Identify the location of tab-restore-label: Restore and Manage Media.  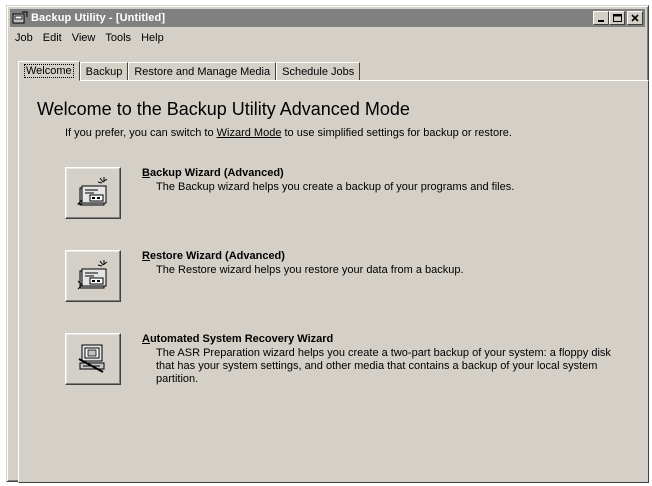
(202, 71).